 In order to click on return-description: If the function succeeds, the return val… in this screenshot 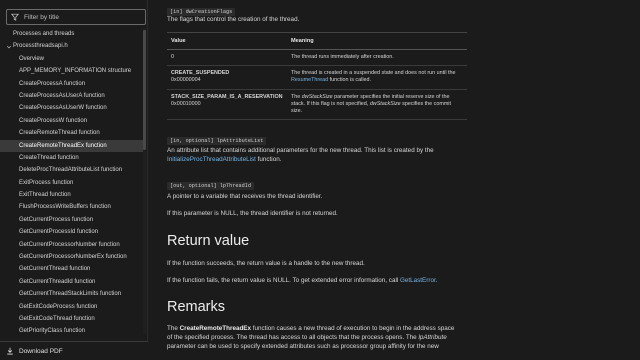, I will do `click(266, 263)`.